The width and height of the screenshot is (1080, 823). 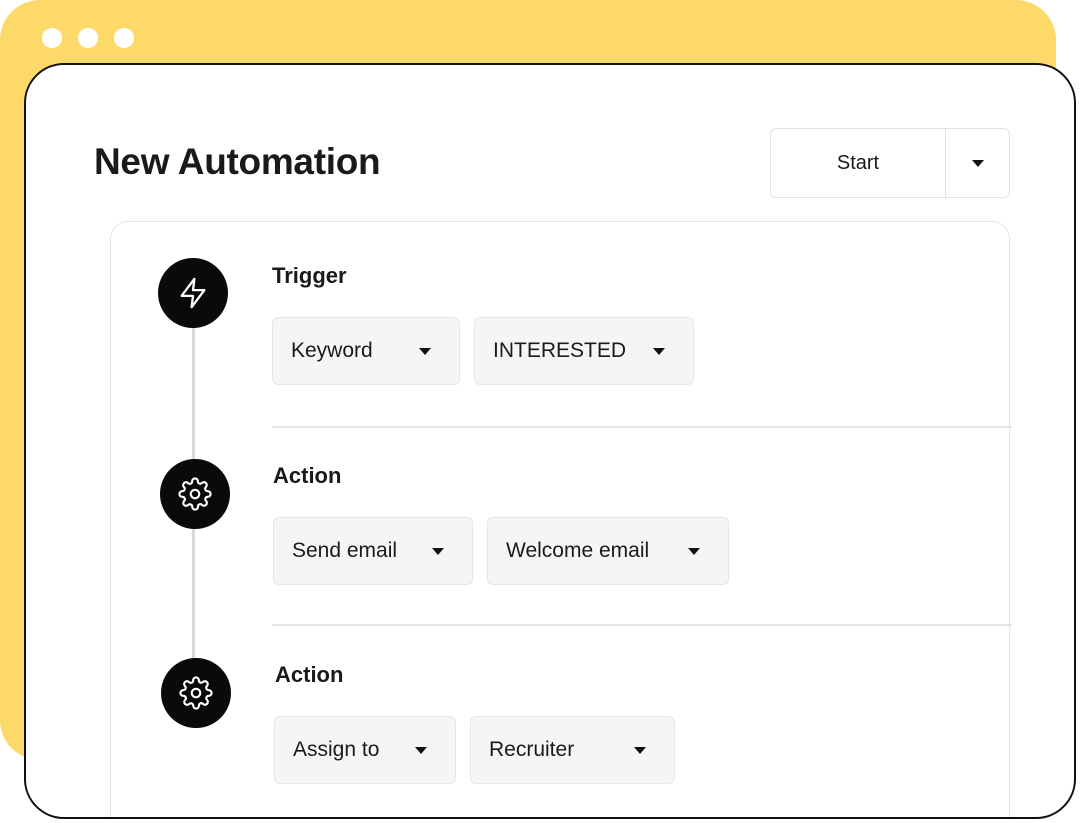 I want to click on step-title-trigger: Trigger, so click(x=309, y=275).